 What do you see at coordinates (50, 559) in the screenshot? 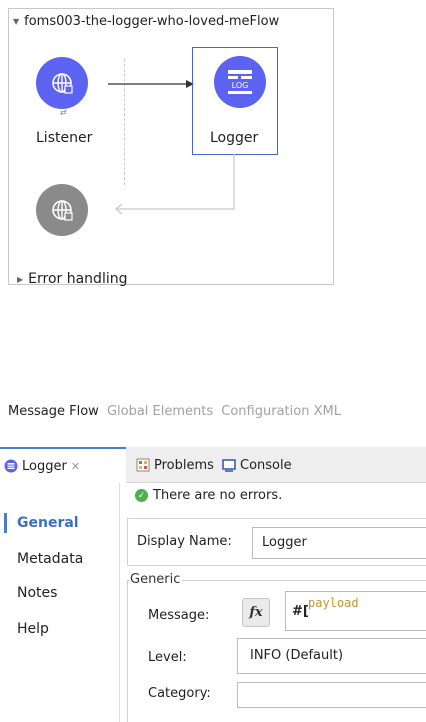
I see `nav-item-metadata: Metadata` at bounding box center [50, 559].